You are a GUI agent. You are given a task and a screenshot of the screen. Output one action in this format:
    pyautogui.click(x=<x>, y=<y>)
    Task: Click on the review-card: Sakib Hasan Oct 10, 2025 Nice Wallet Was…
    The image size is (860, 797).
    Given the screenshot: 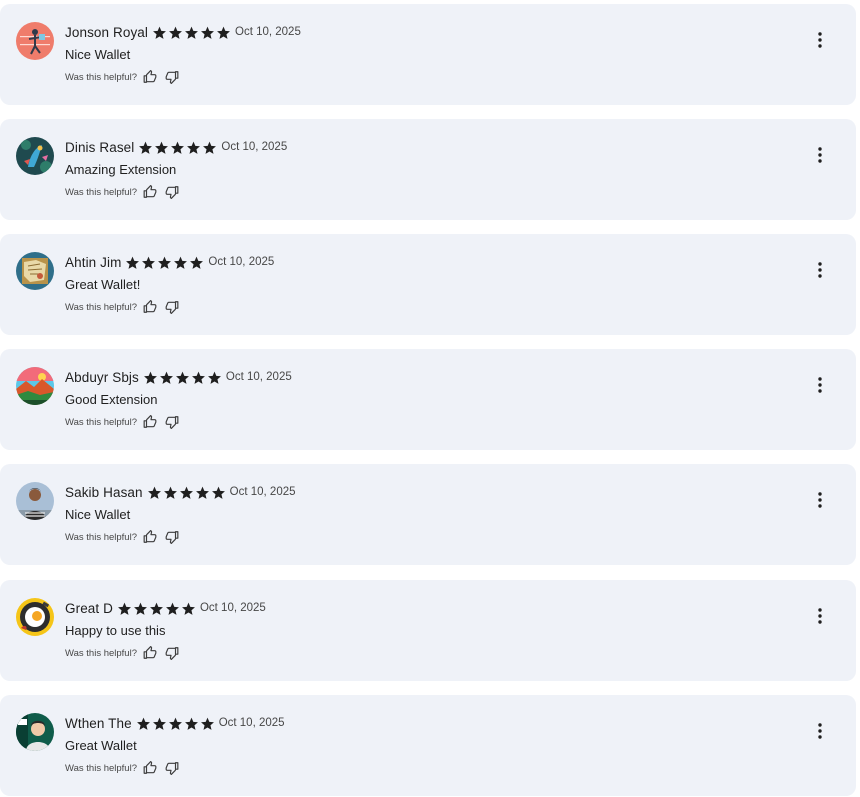 What is the action you would take?
    pyautogui.click(x=428, y=514)
    